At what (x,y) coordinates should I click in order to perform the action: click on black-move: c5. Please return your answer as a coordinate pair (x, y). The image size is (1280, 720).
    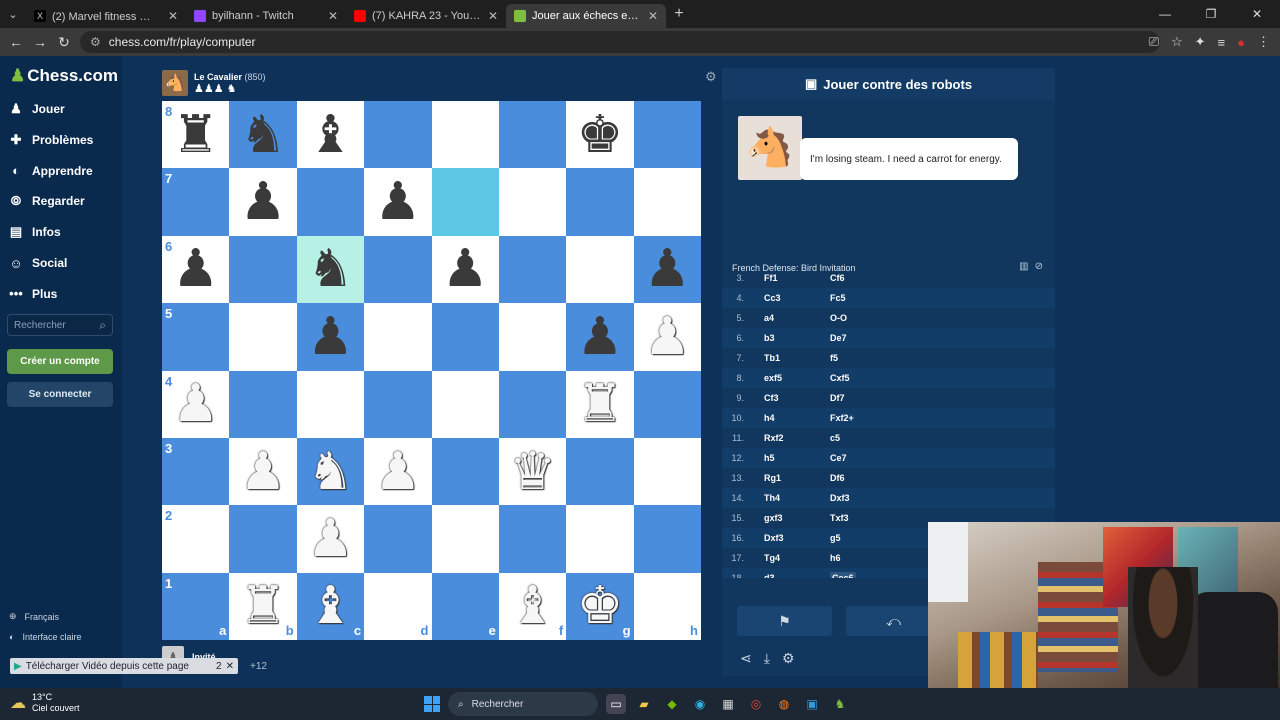
    Looking at the image, I should click on (835, 438).